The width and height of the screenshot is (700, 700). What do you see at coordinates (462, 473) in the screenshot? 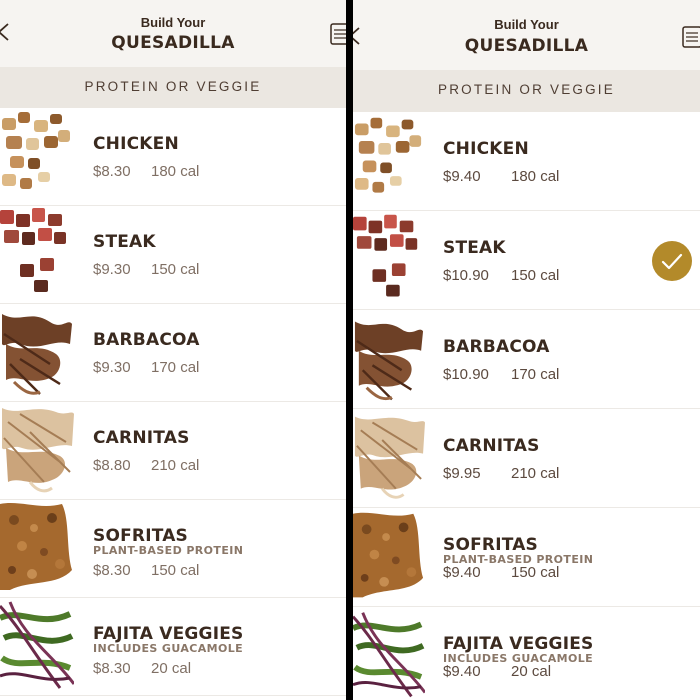
I see `item-price: $9.95` at bounding box center [462, 473].